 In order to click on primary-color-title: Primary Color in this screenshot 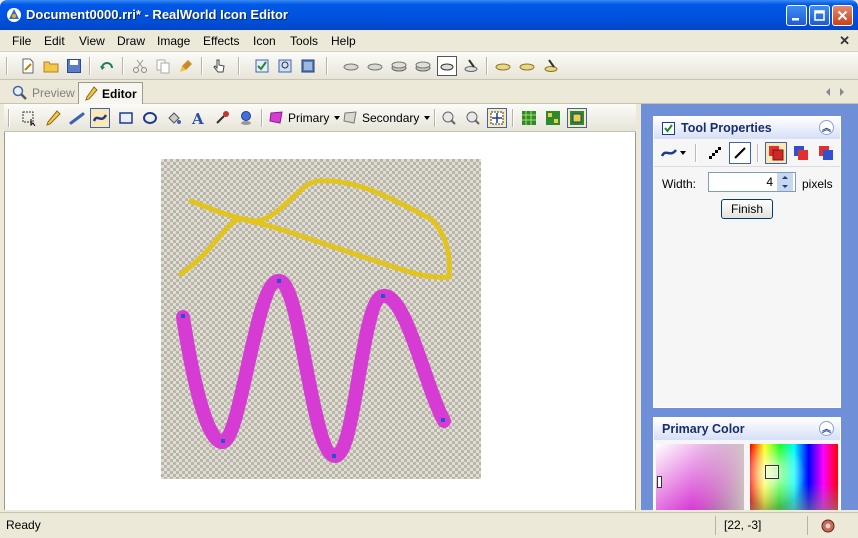, I will do `click(703, 429)`.